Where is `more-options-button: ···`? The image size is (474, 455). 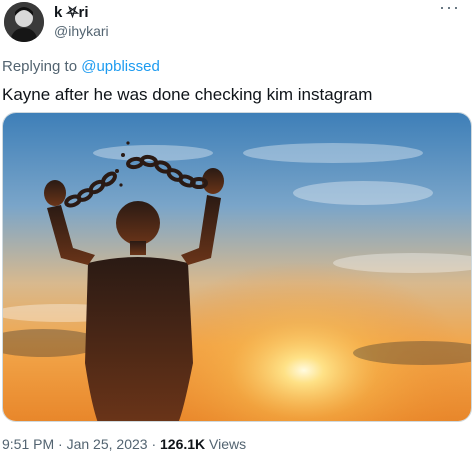 more-options-button: ··· is located at coordinates (449, 8).